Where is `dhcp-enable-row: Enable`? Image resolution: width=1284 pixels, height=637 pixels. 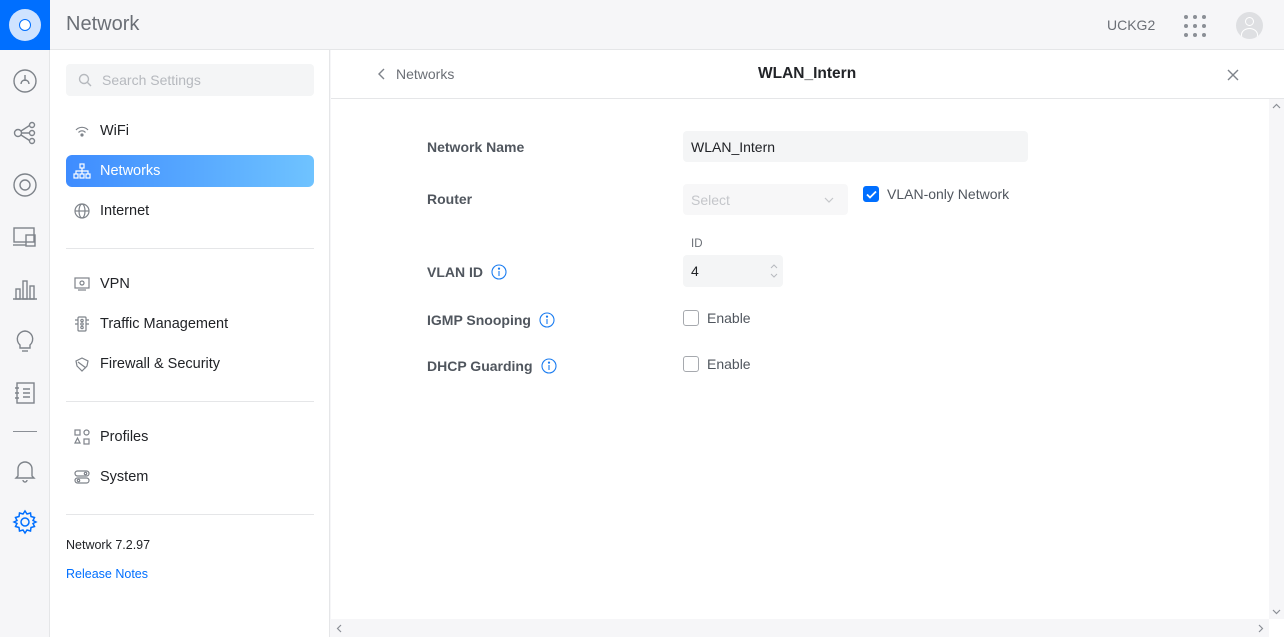
dhcp-enable-row: Enable is located at coordinates (717, 364).